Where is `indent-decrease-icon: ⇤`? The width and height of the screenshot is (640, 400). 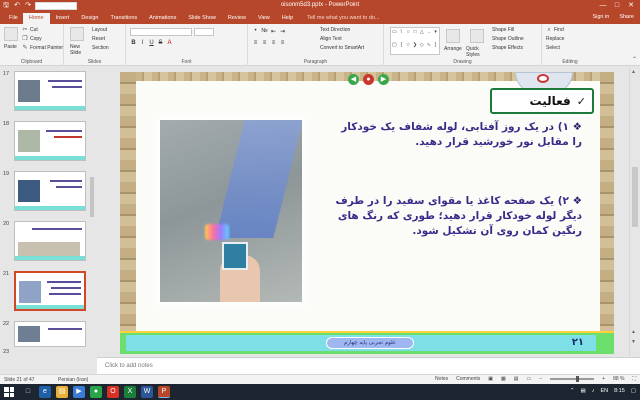
indent-decrease-icon: ⇤ is located at coordinates (273, 31).